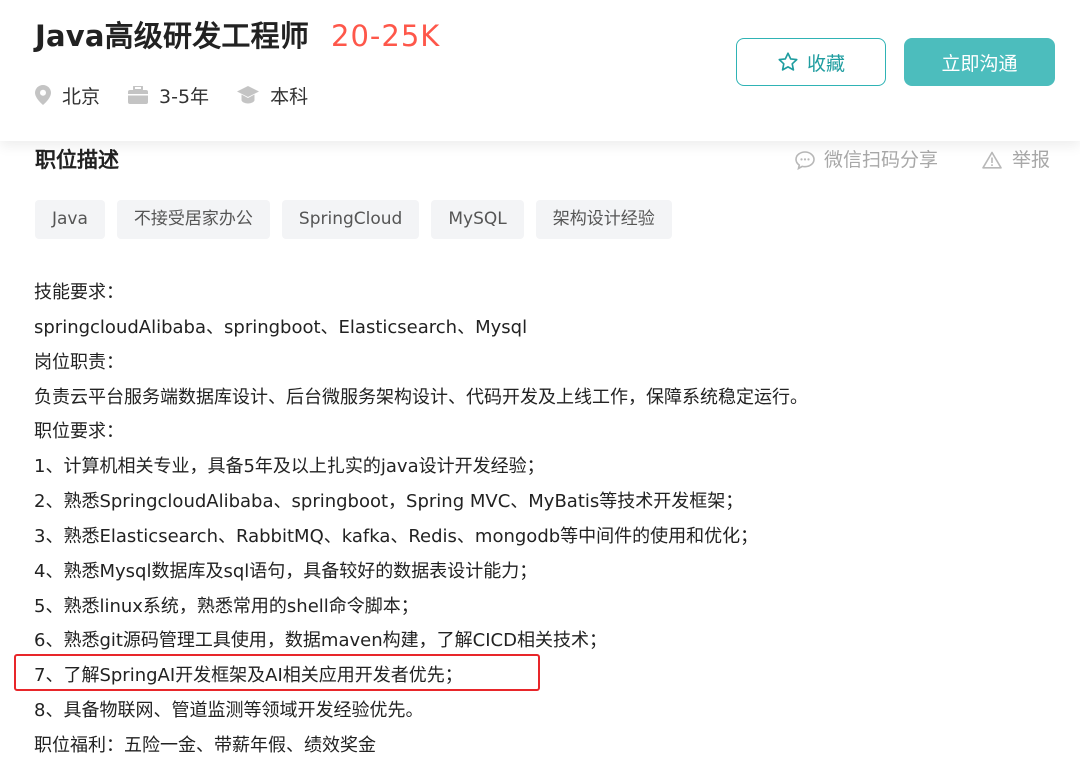  I want to click on skill-tag: 架构设计经验, so click(603, 219).